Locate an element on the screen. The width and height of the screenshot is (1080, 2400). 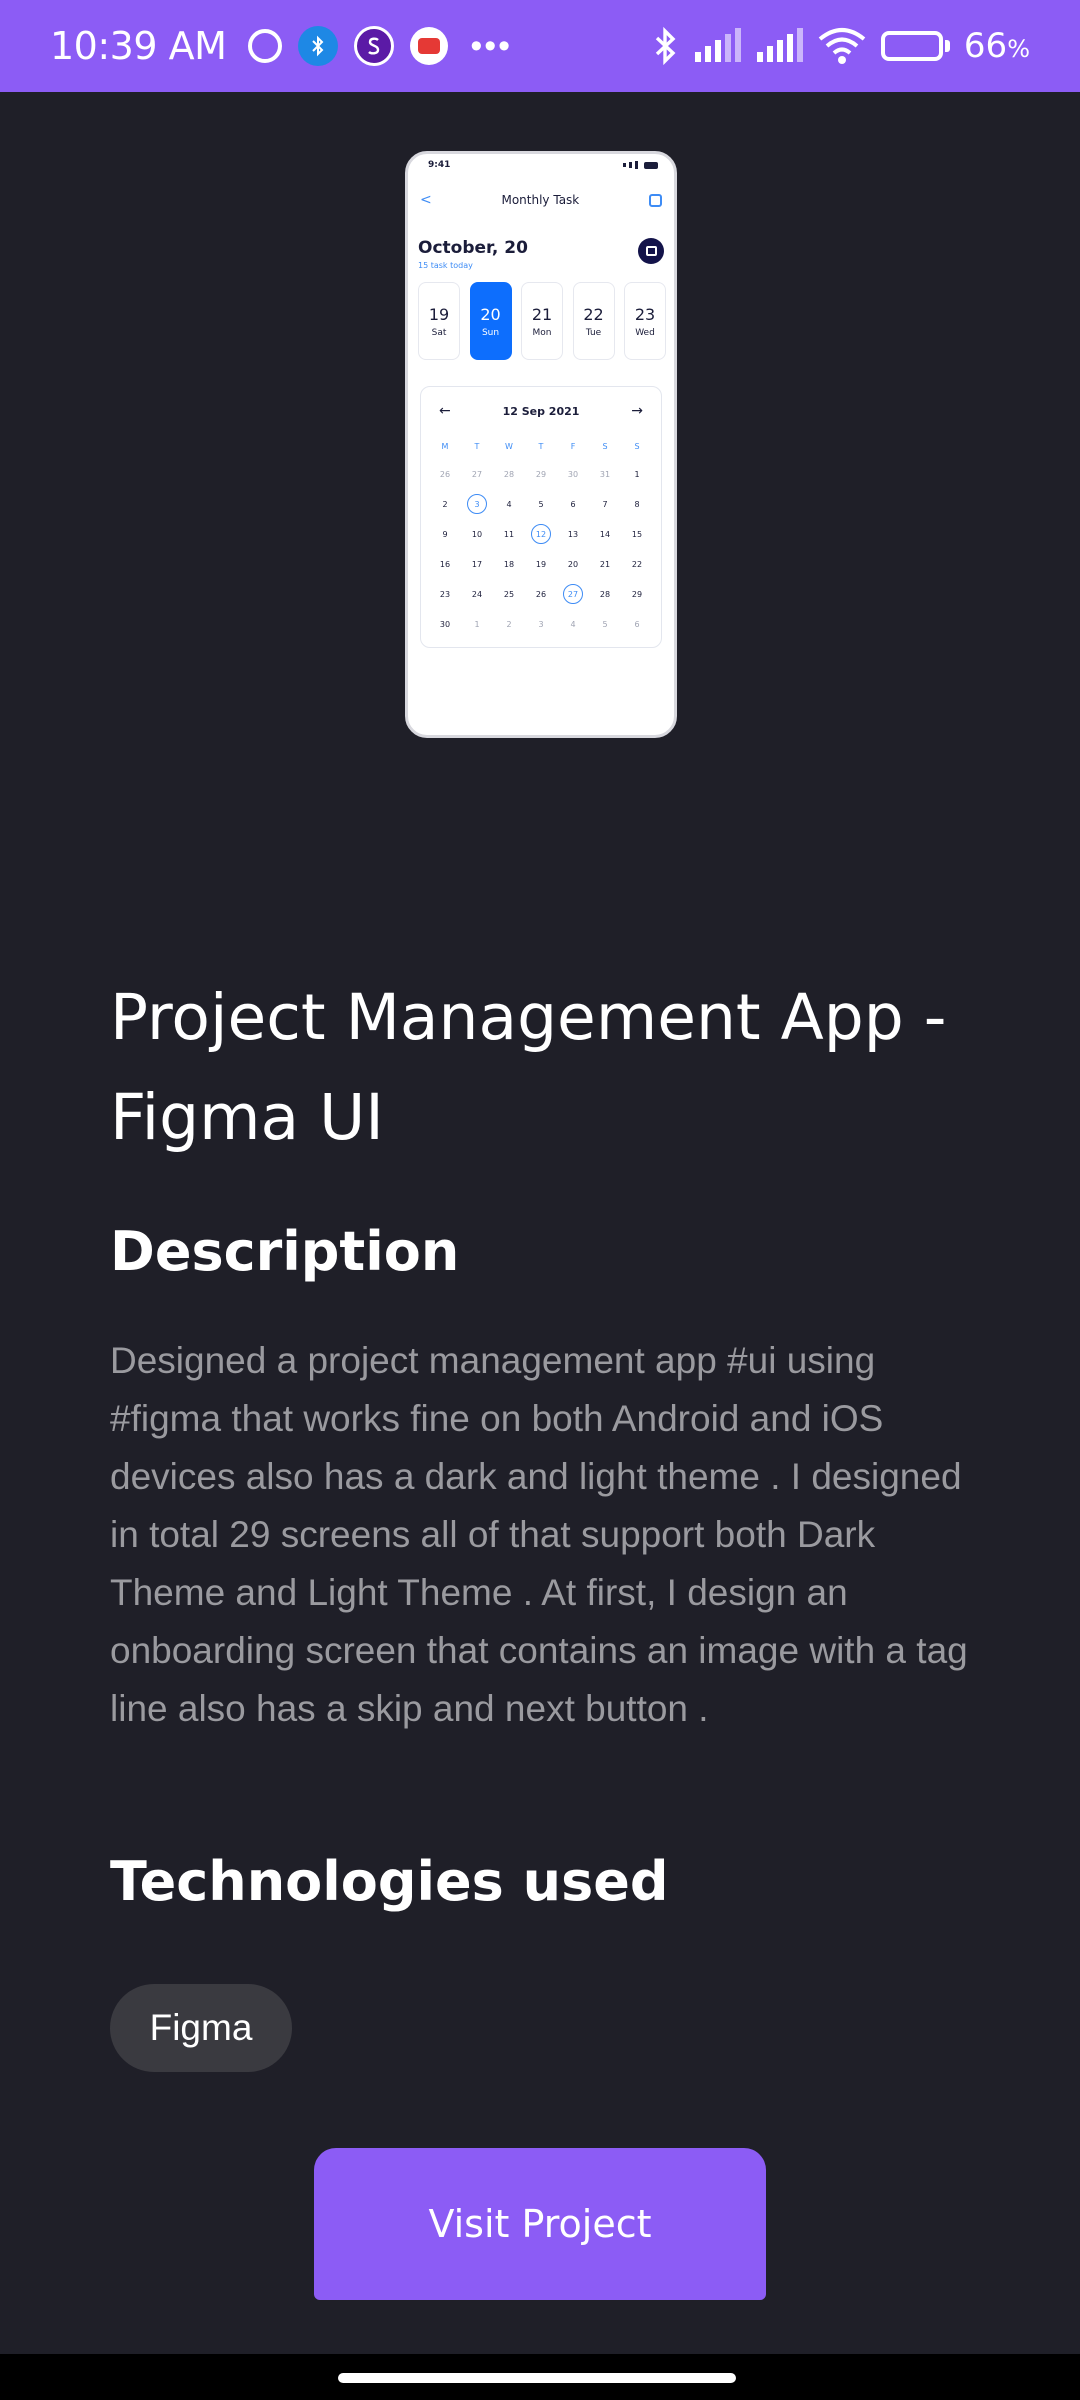
mockup-title: Monthly Task is located at coordinates (540, 200).